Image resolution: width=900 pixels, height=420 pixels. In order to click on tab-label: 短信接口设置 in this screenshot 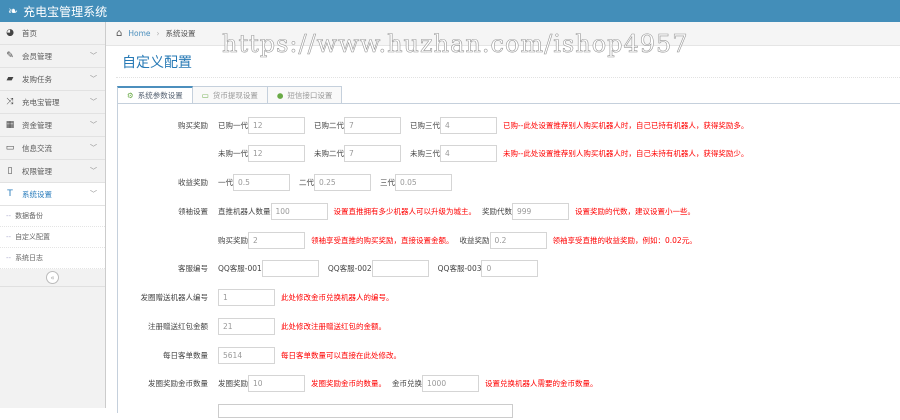, I will do `click(310, 95)`.